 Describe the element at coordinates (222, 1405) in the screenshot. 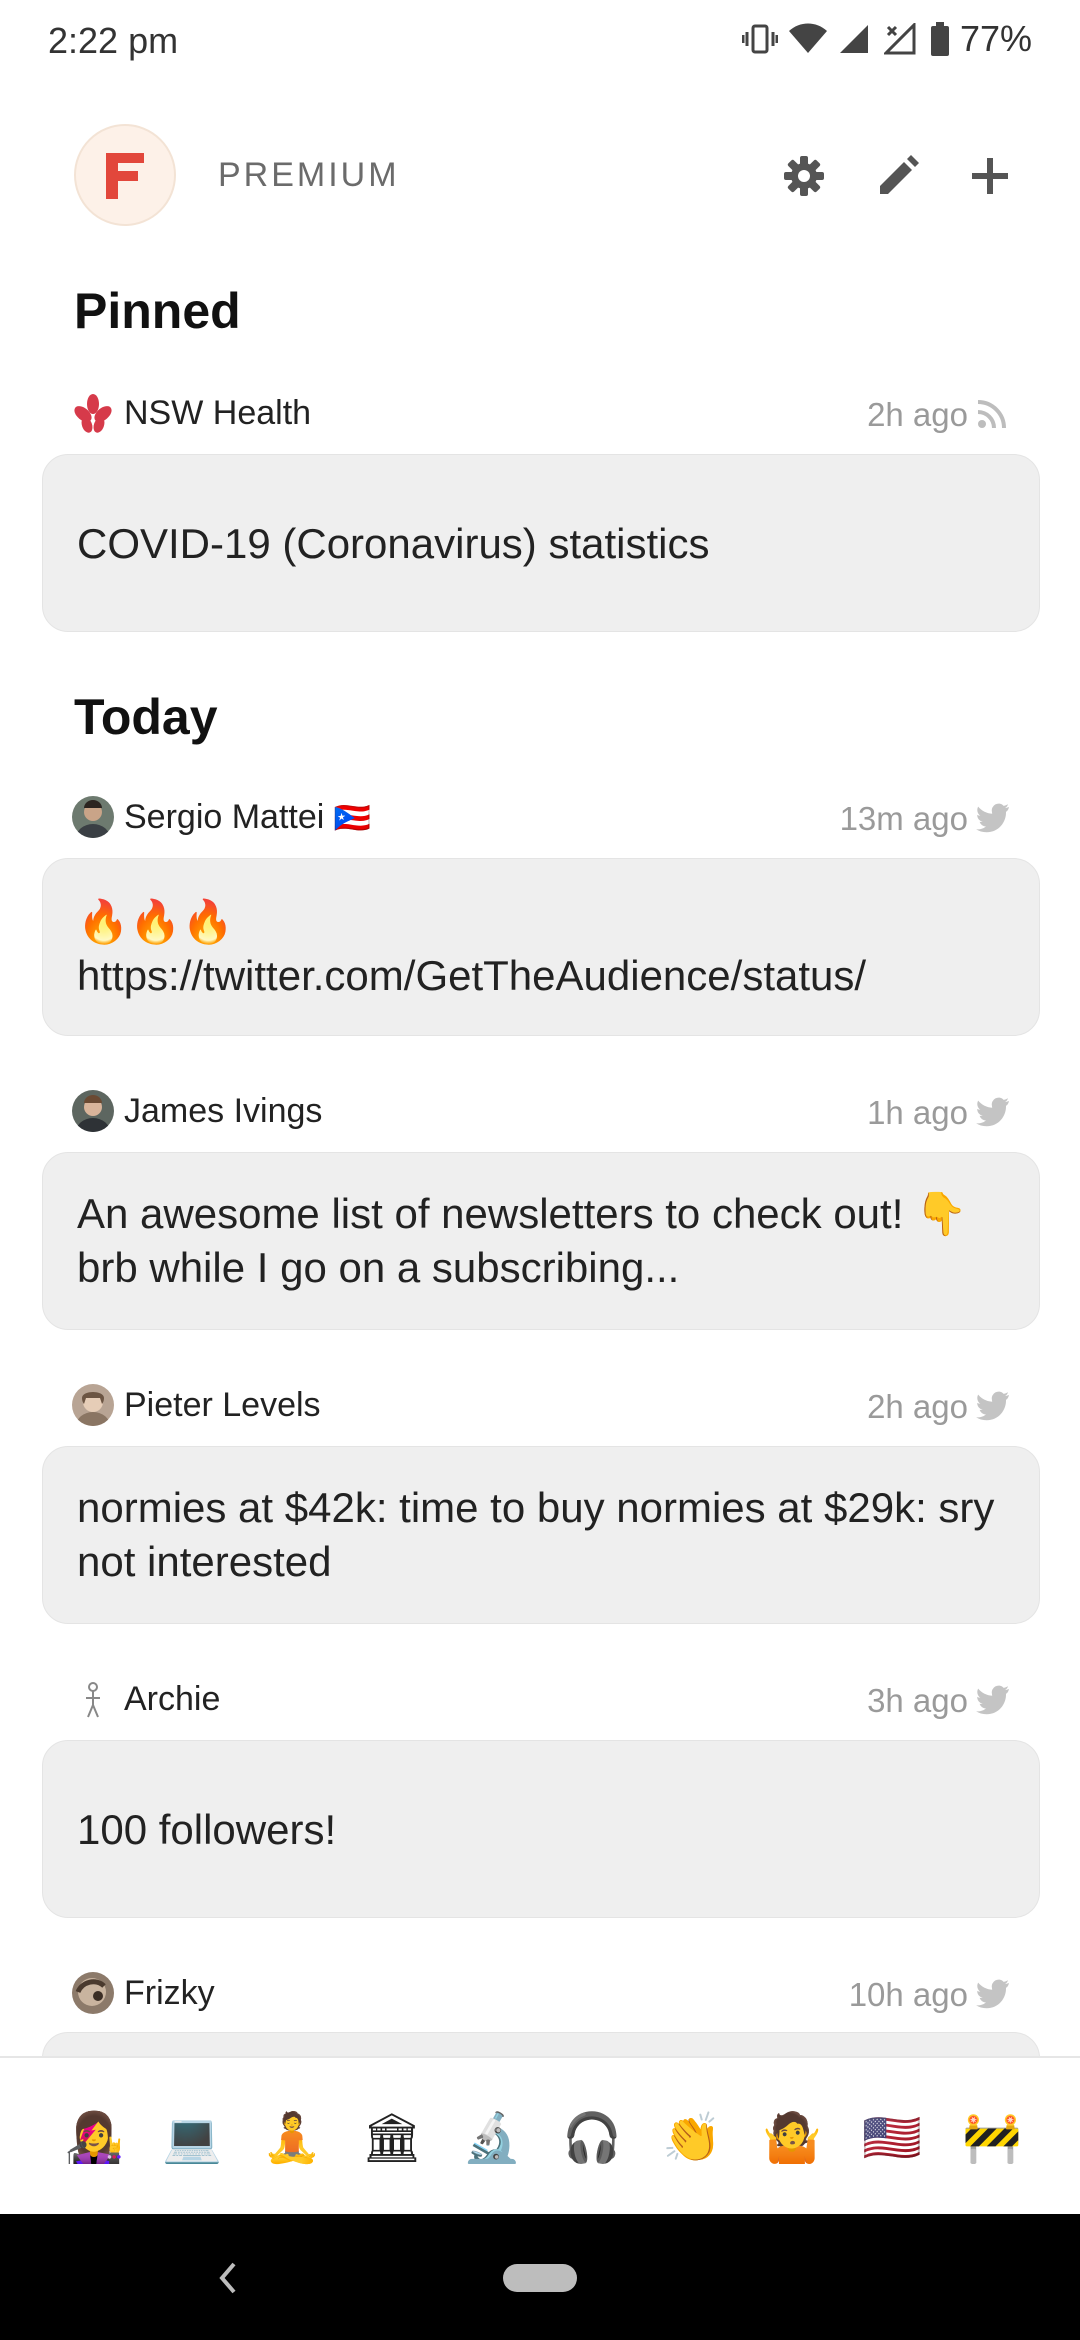

I see `source-name: Pieter Levels` at that location.